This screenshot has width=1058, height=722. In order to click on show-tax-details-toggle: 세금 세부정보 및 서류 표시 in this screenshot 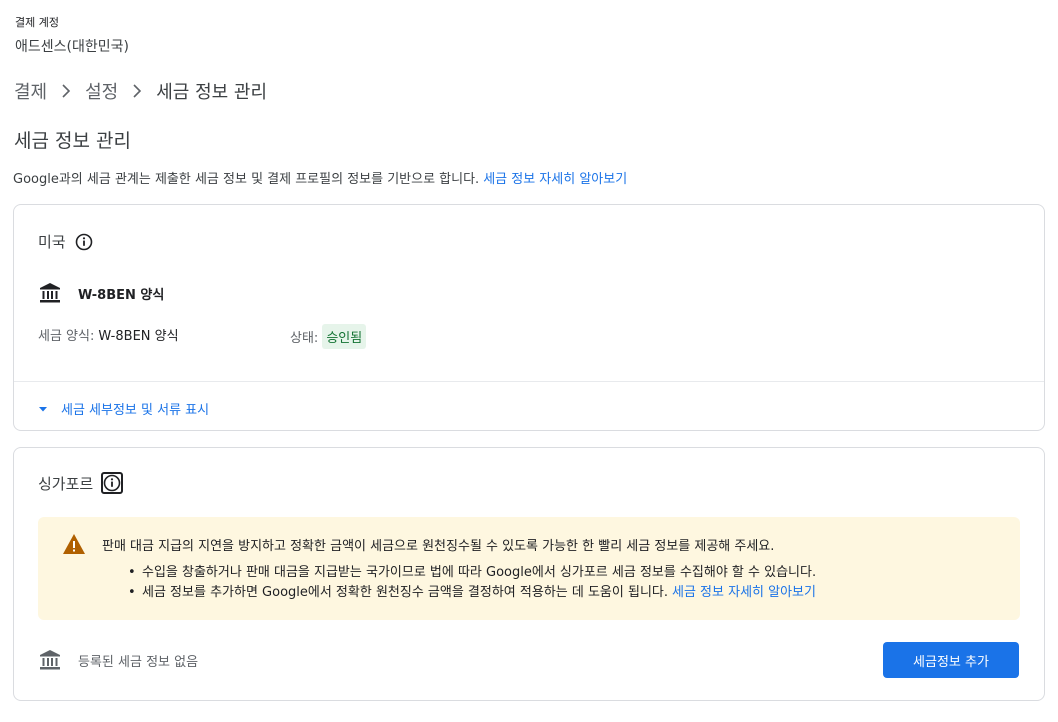, I will do `click(123, 408)`.